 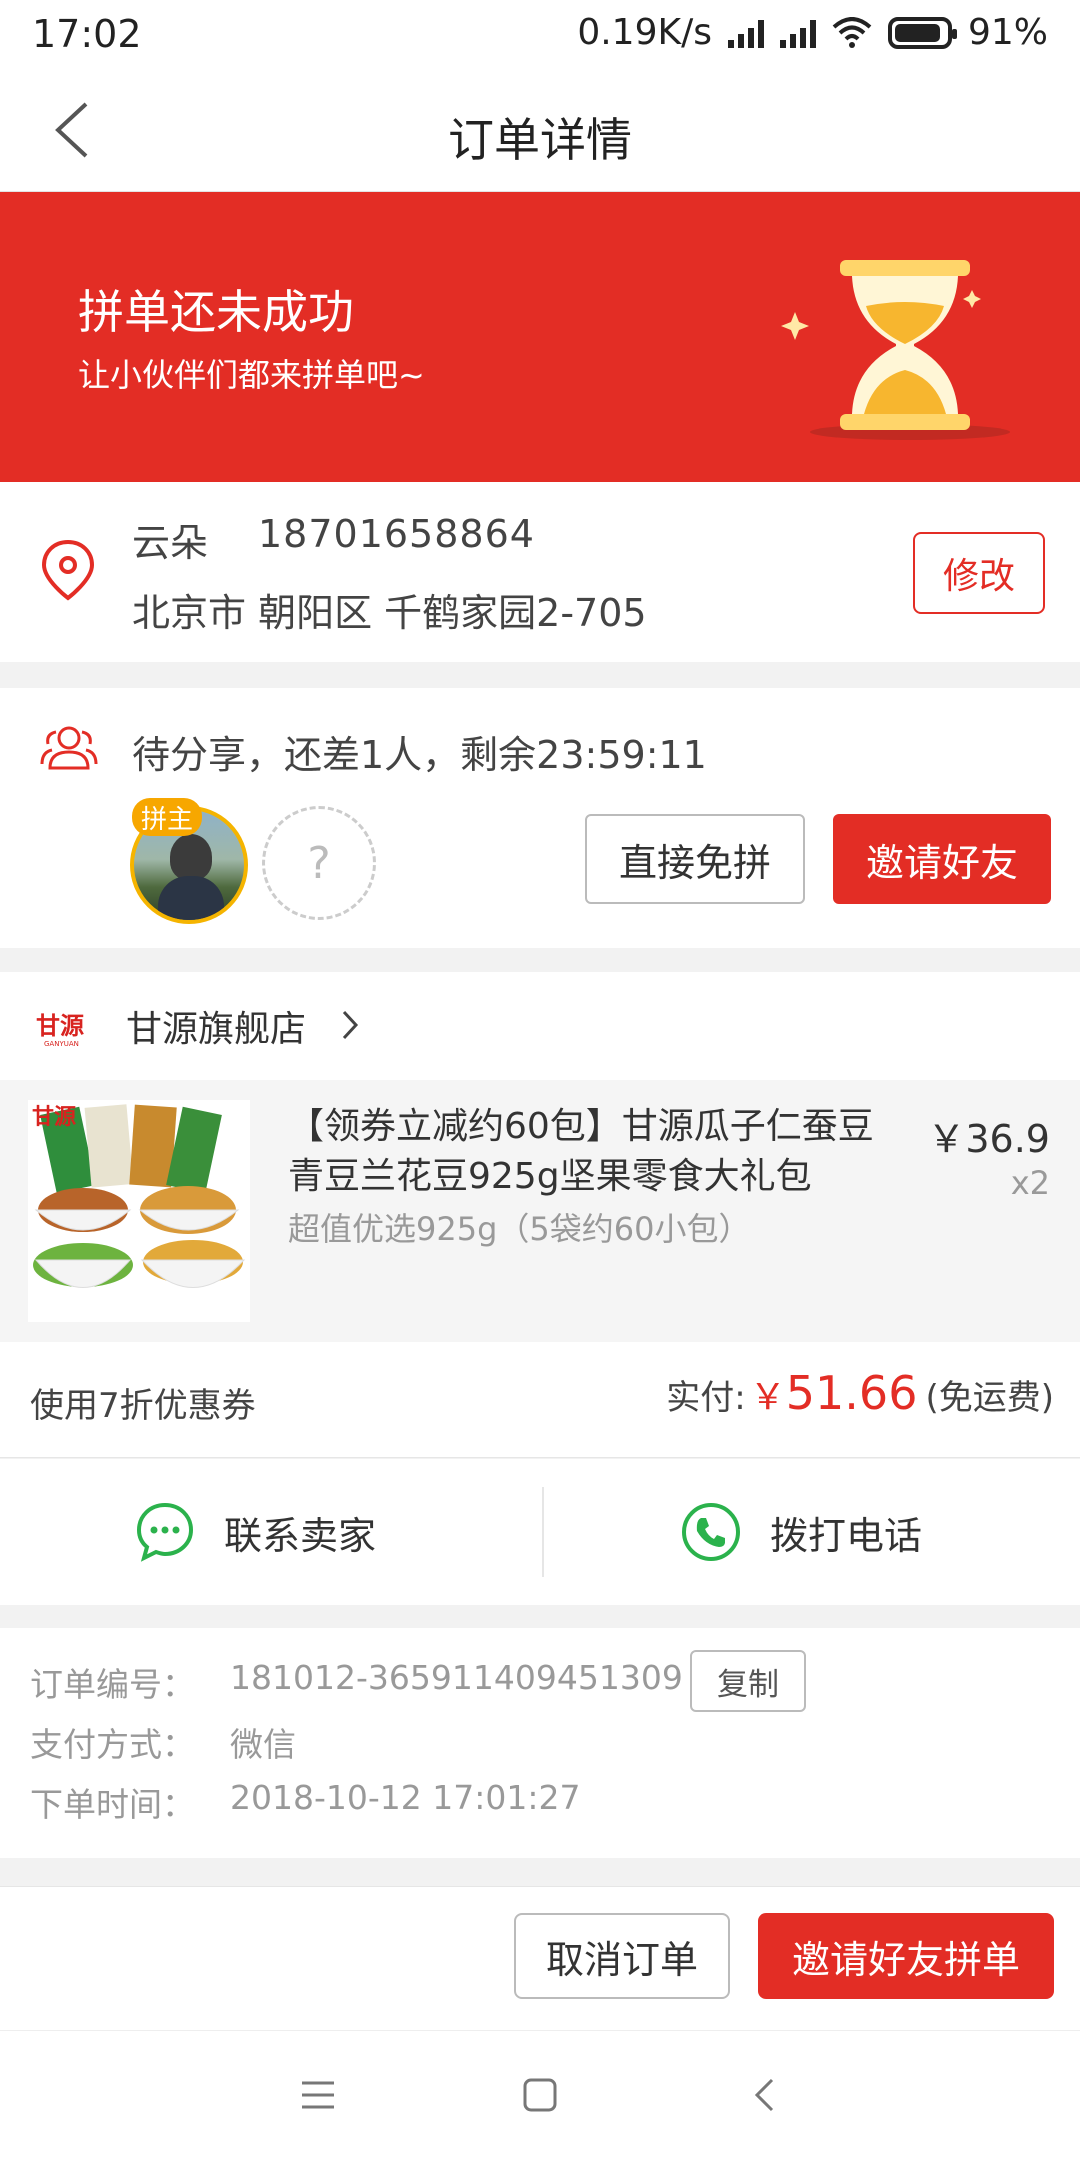 What do you see at coordinates (112, 1744) in the screenshot?
I see `payment-method-label: 支付方式：` at bounding box center [112, 1744].